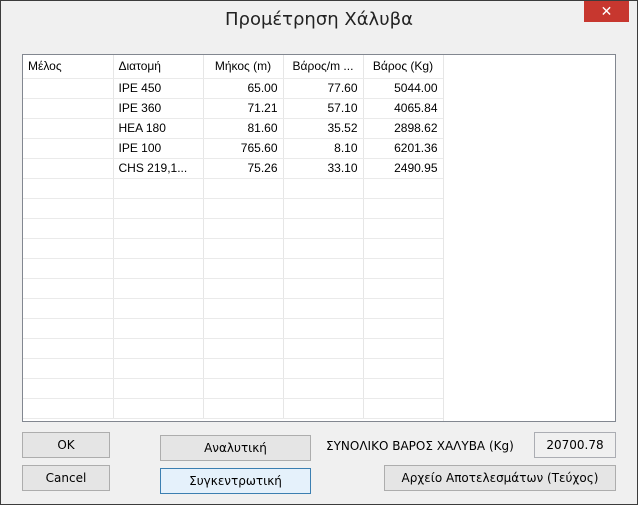 This screenshot has width=638, height=505. Describe the element at coordinates (243, 108) in the screenshot. I see `cell-length: 71.21` at that location.